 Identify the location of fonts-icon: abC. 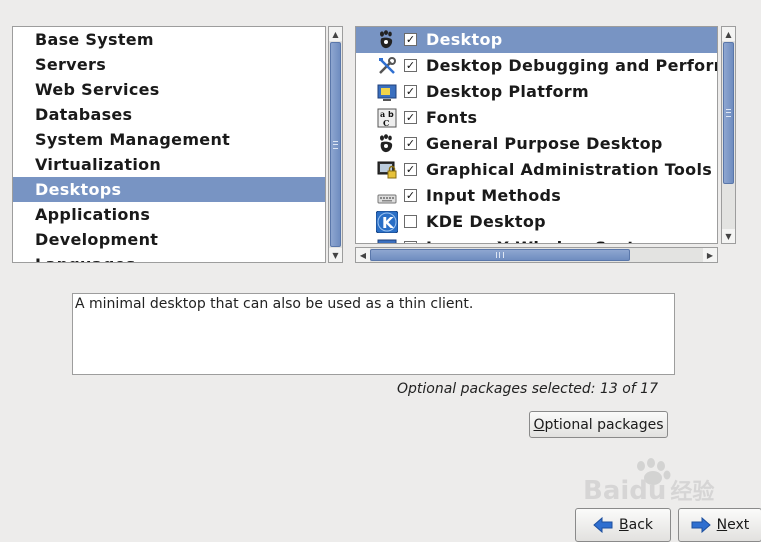
(387, 118).